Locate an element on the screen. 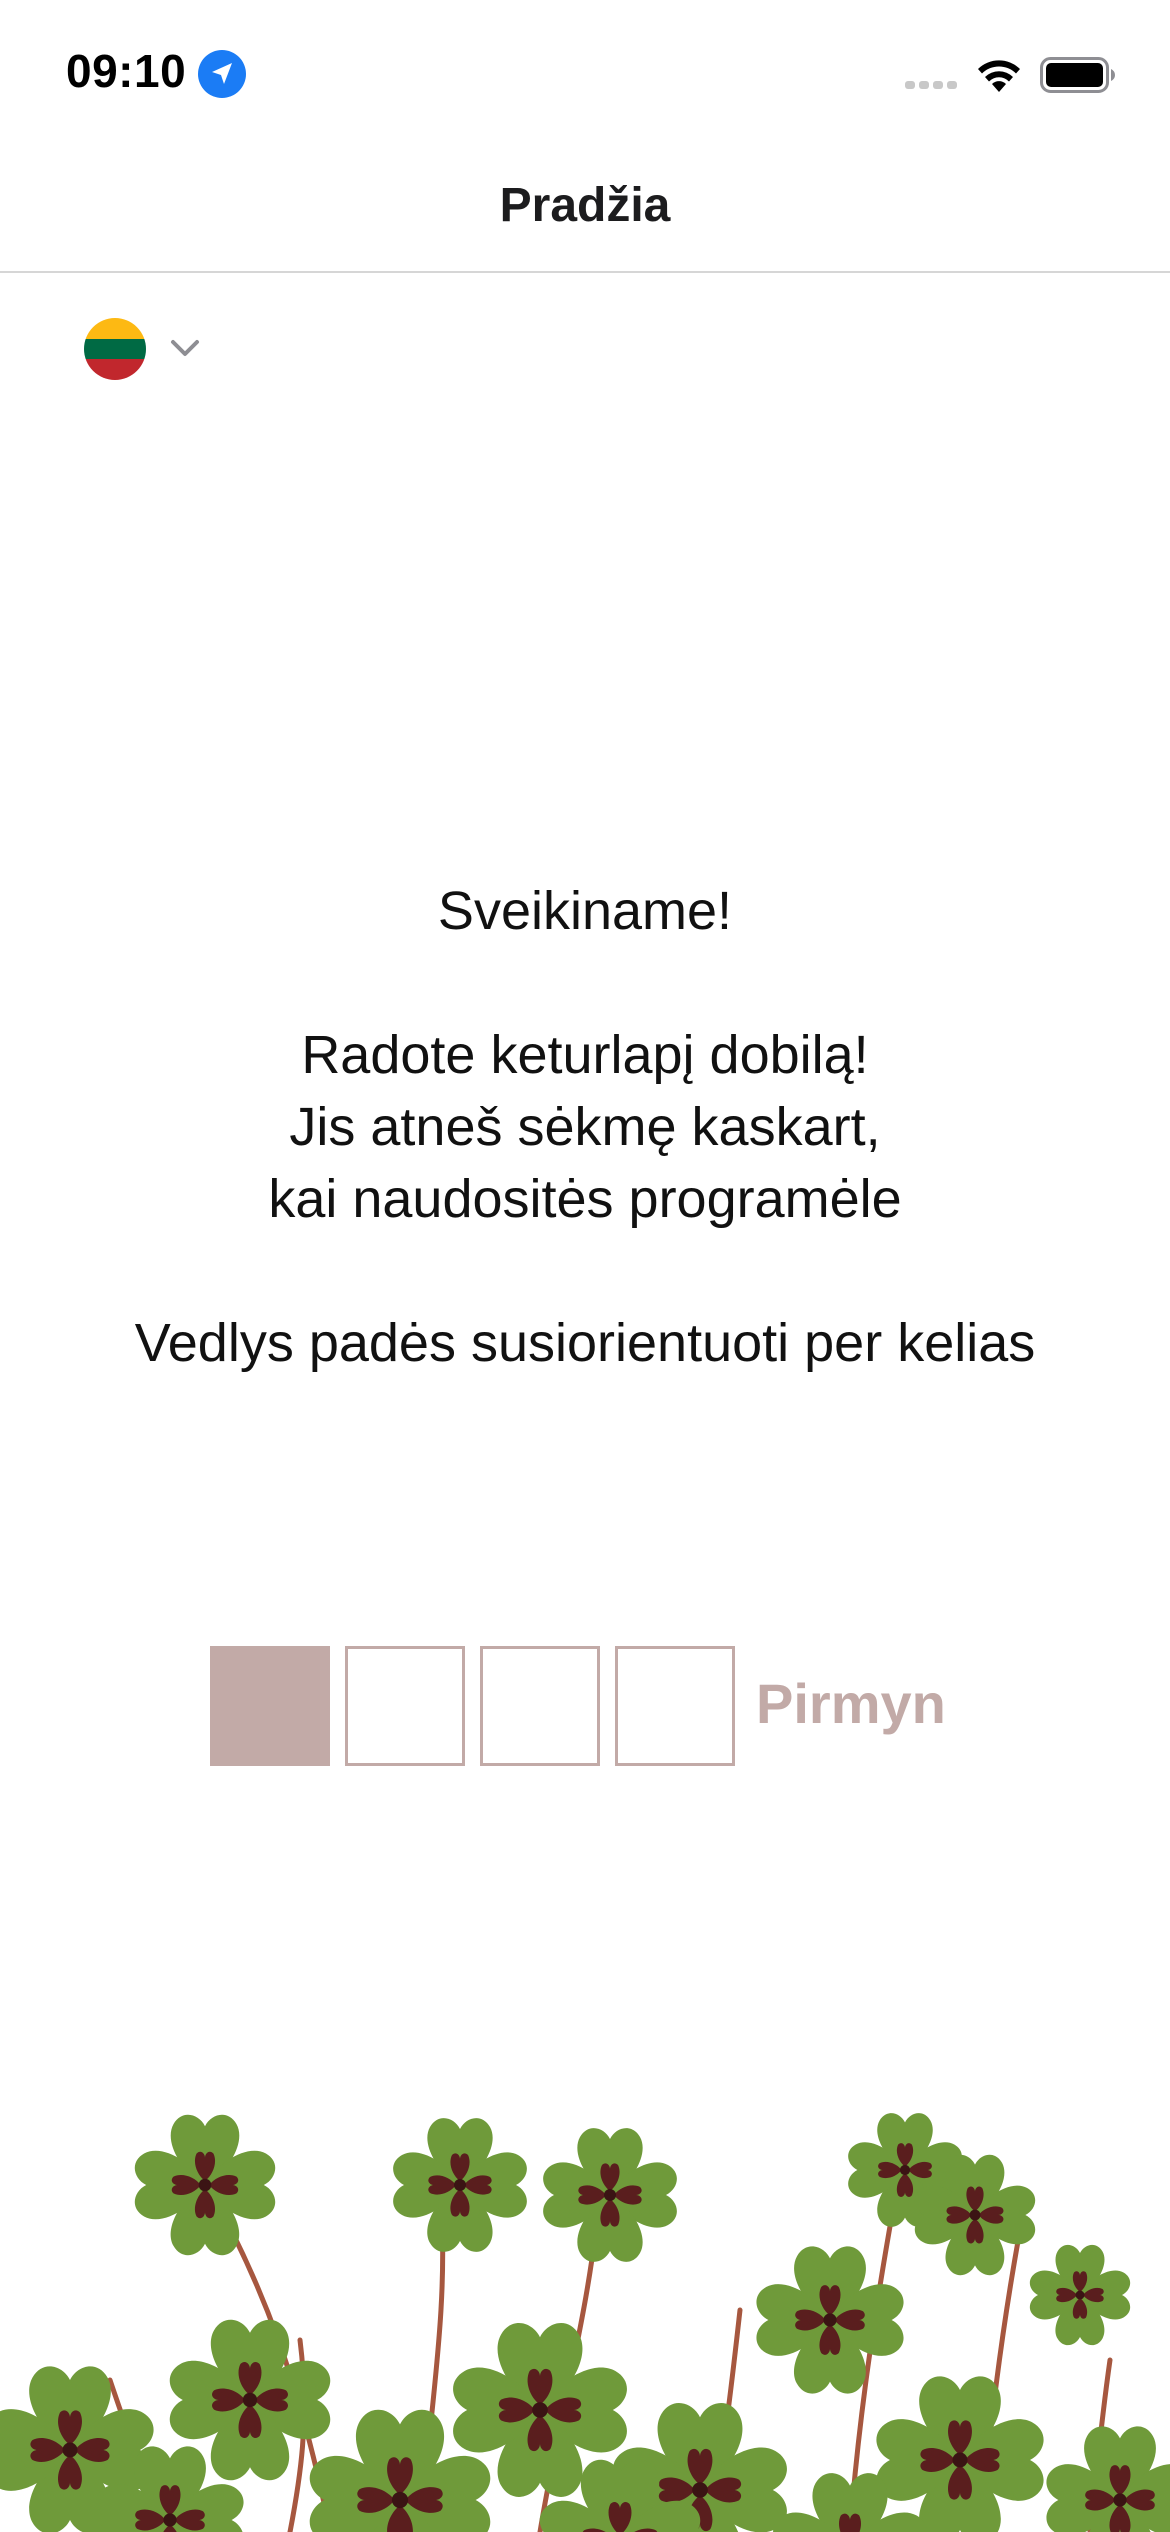 The image size is (1170, 2532). status-time: 09:10 is located at coordinates (126, 71).